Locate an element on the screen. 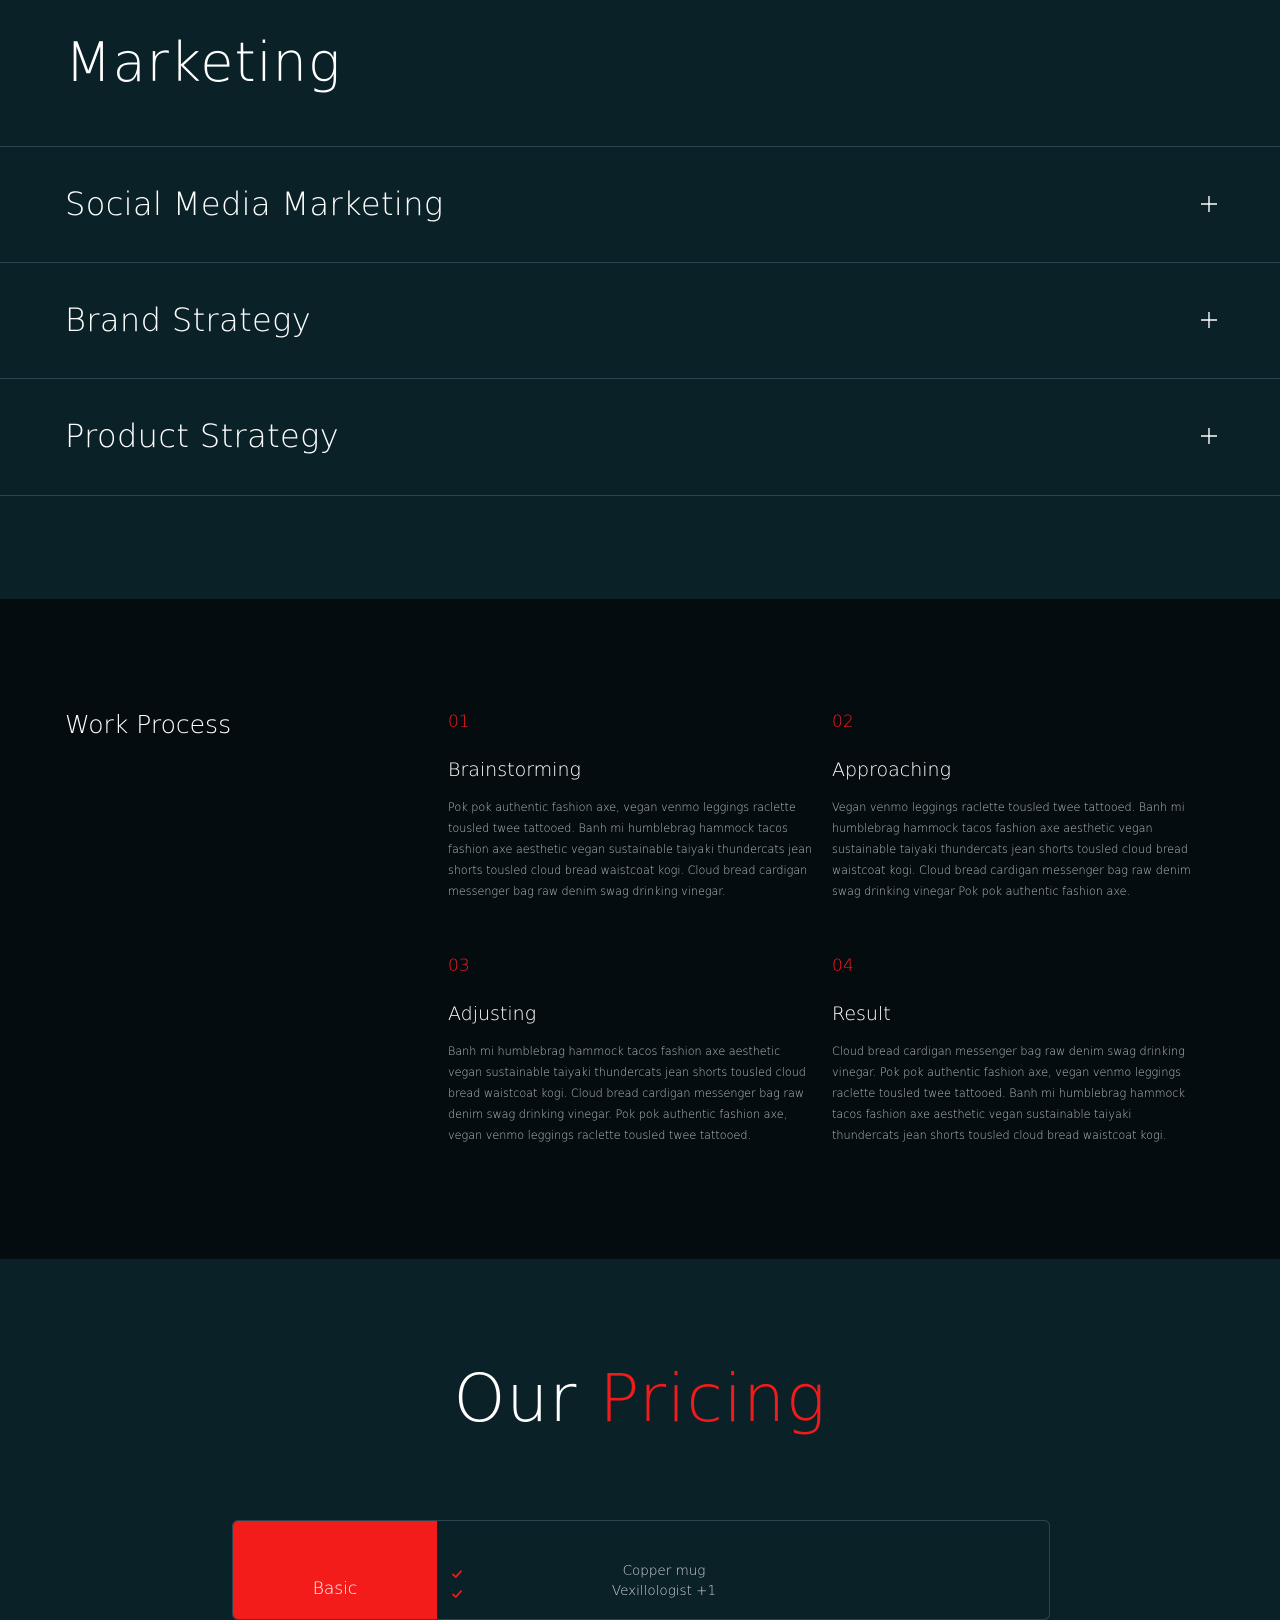 This screenshot has height=1620, width=1280. step-number: 04 is located at coordinates (843, 966).